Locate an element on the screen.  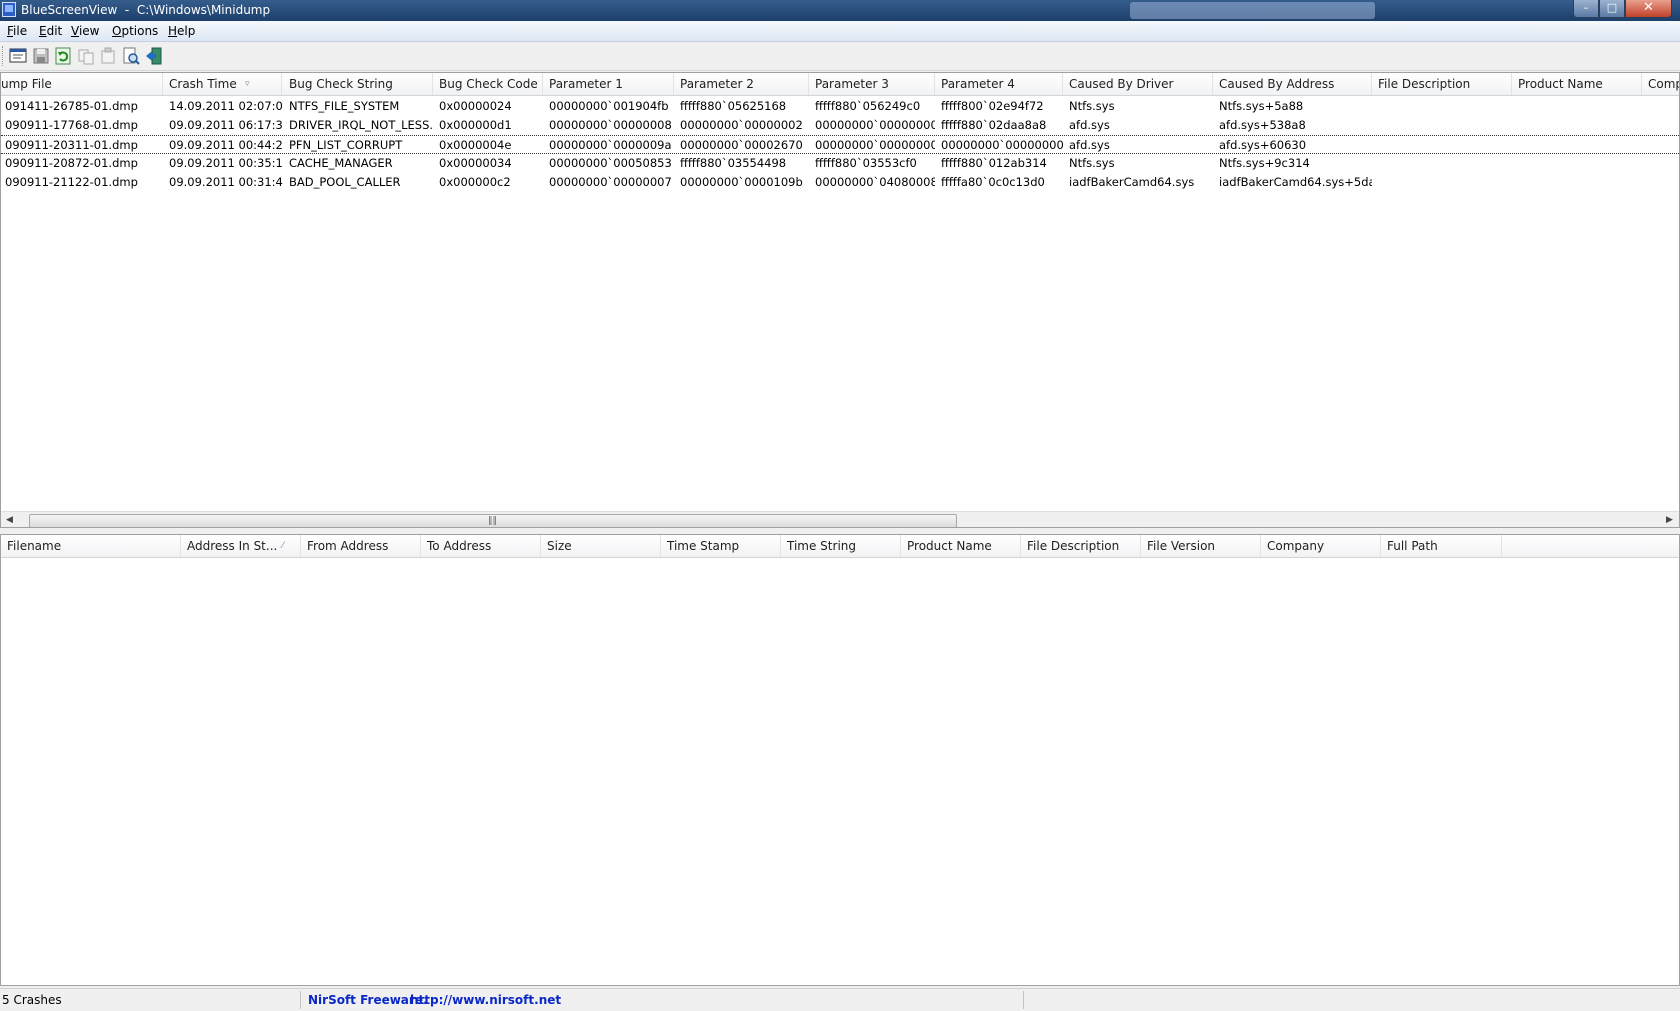
cell-parameter-3: fffff880`03553cf0 is located at coordinates (866, 163).